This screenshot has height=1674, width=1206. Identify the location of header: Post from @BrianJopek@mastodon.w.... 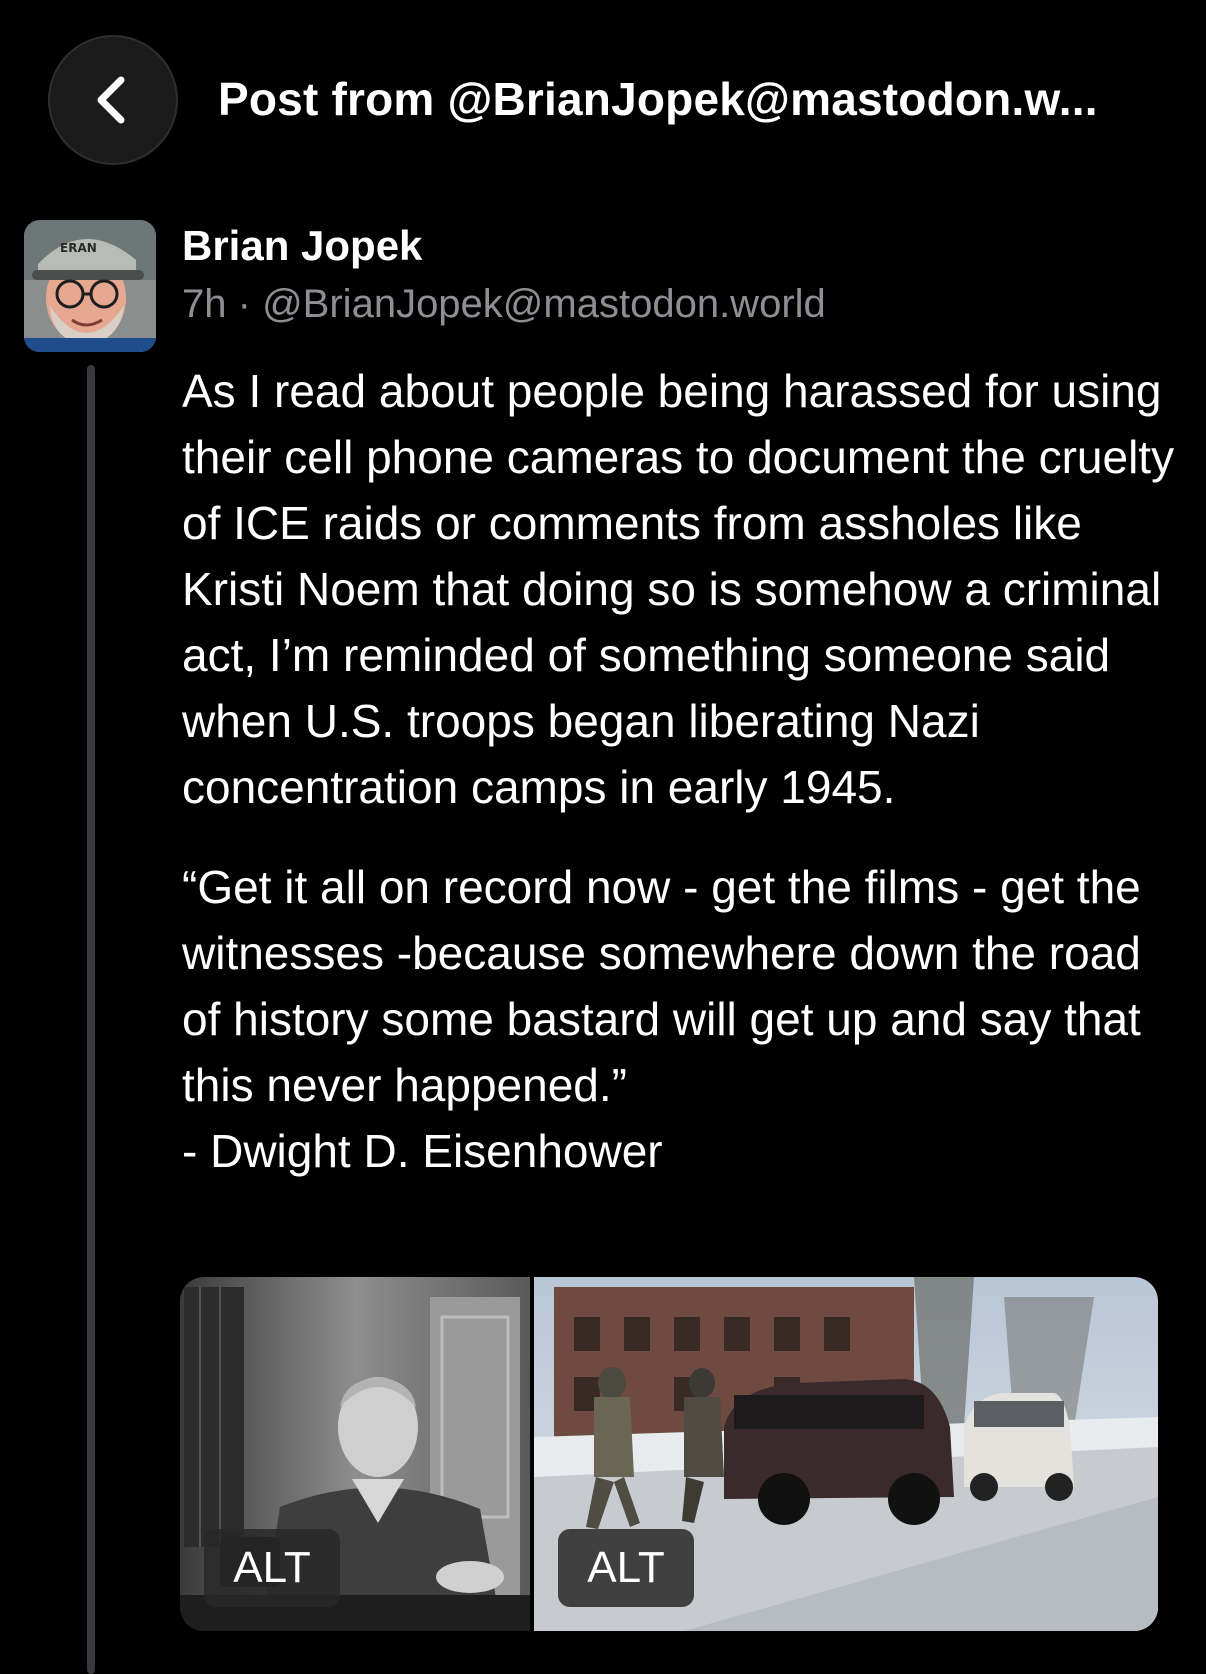
(603, 100).